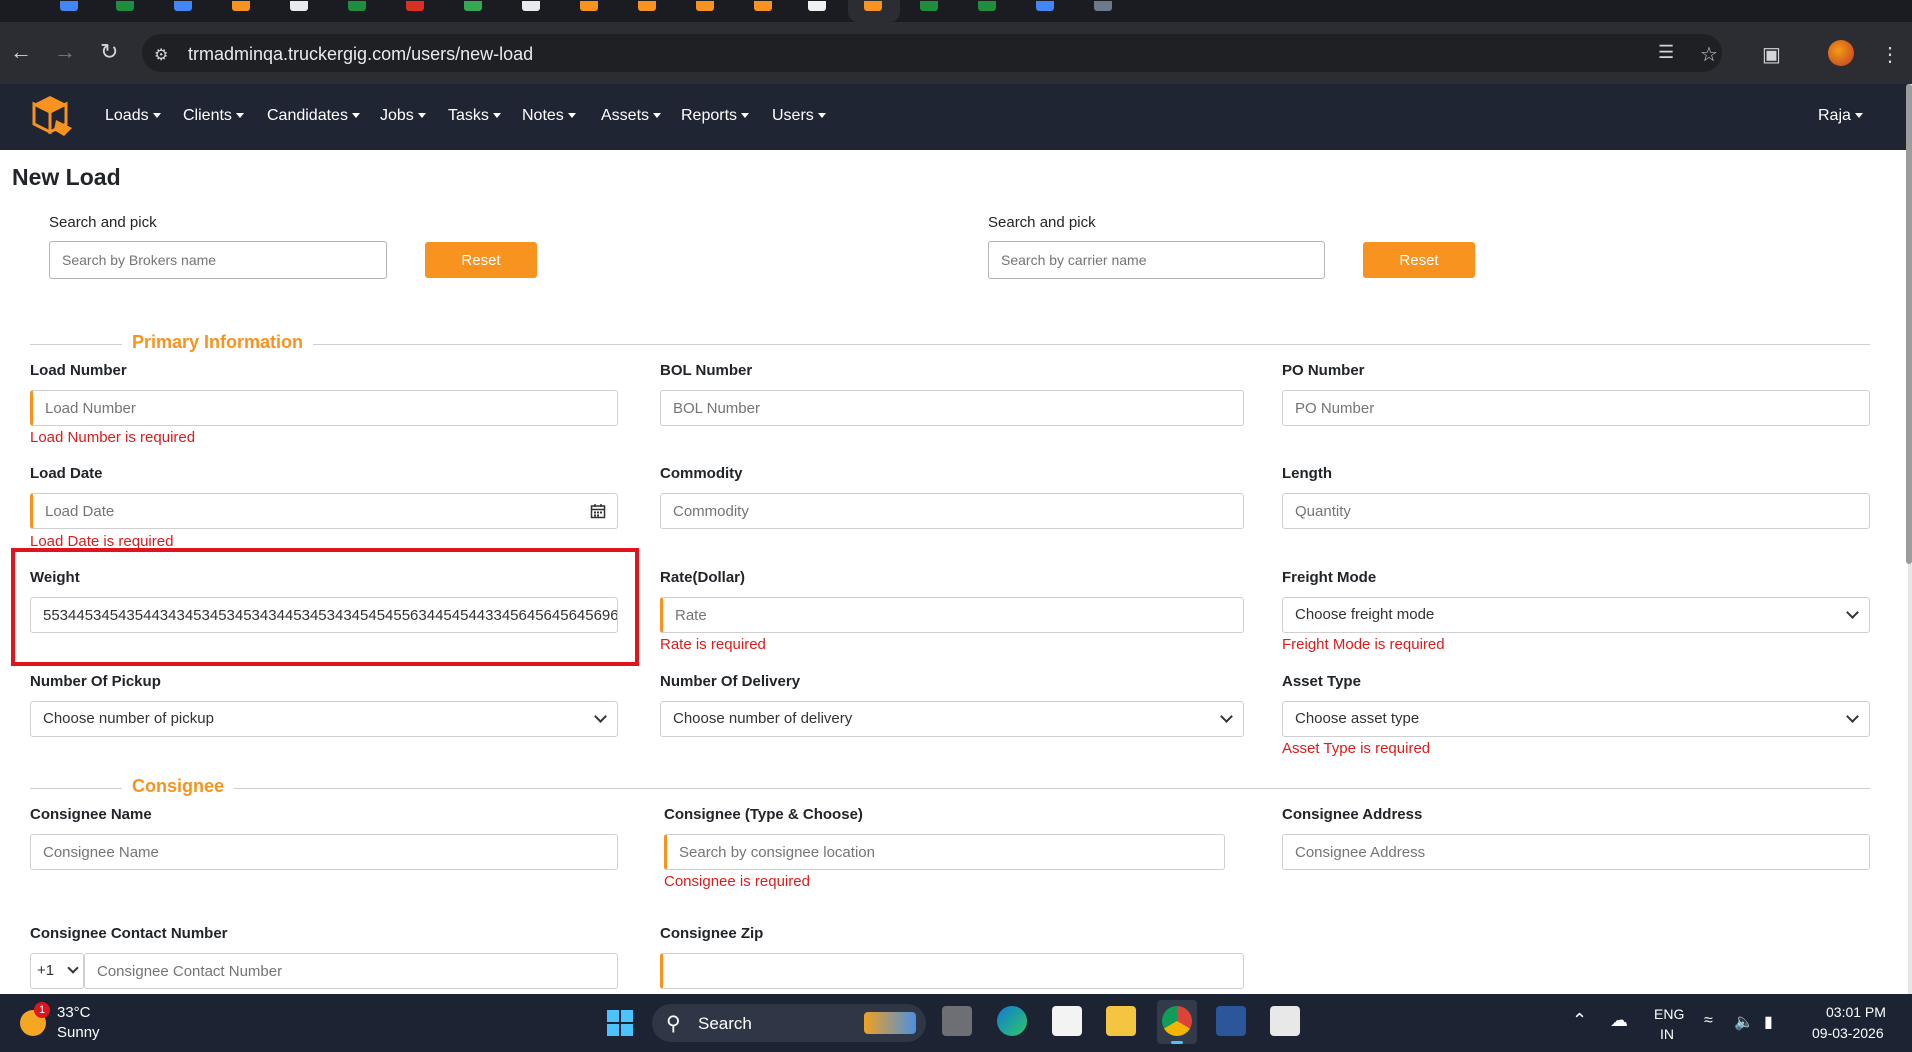 This screenshot has height=1052, width=1912. Describe the element at coordinates (952, 971) in the screenshot. I see `consignee-zip-input` at that location.